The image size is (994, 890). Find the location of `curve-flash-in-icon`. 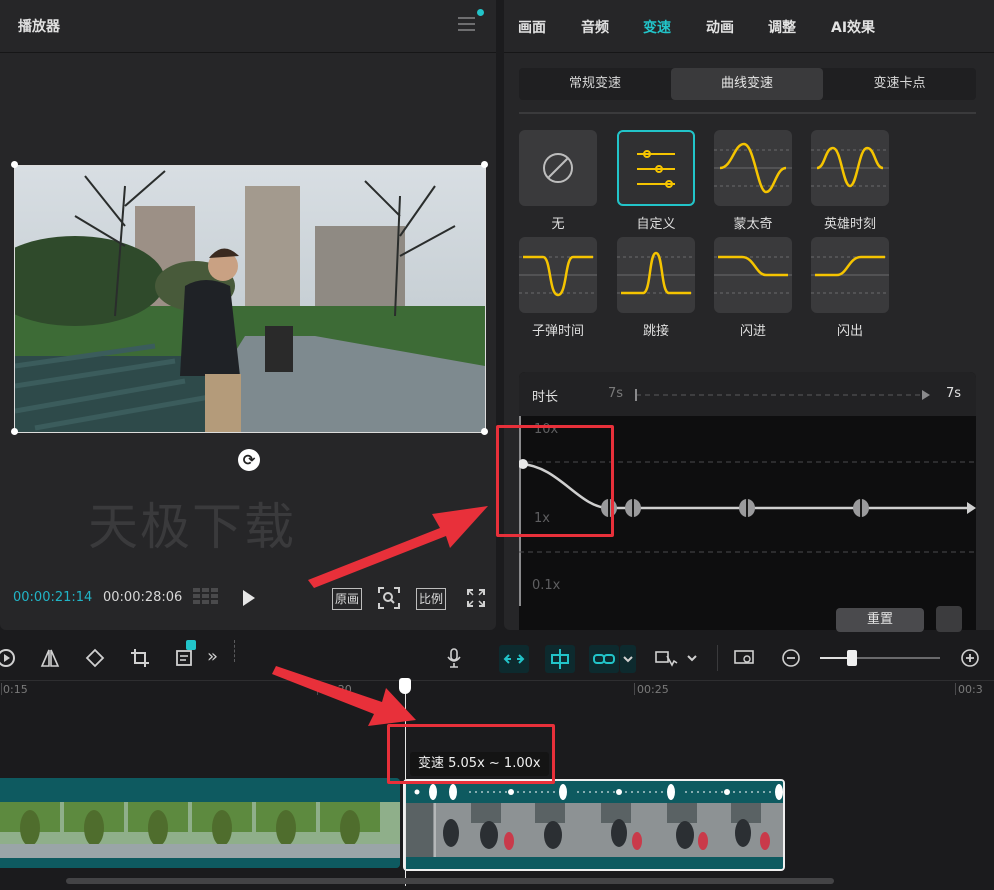

curve-flash-in-icon is located at coordinates (753, 274).